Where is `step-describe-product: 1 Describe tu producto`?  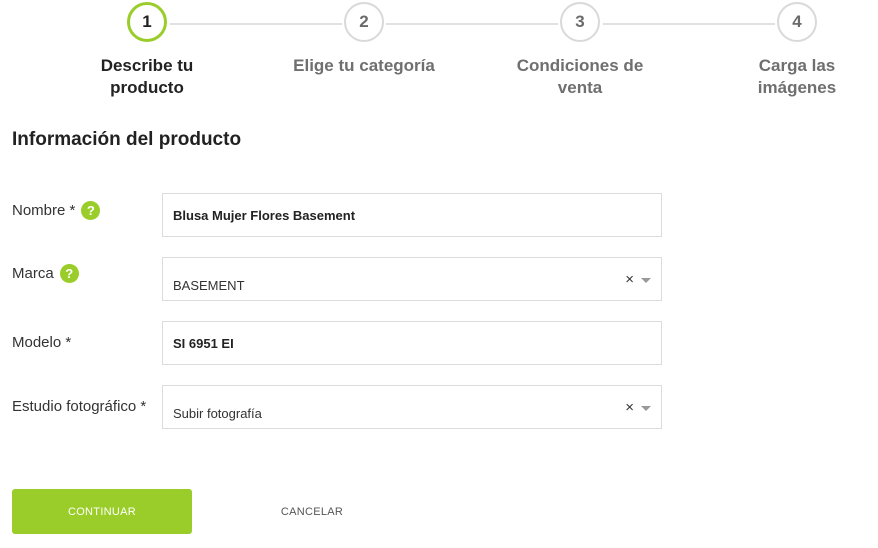 step-describe-product: 1 Describe tu producto is located at coordinates (147, 49).